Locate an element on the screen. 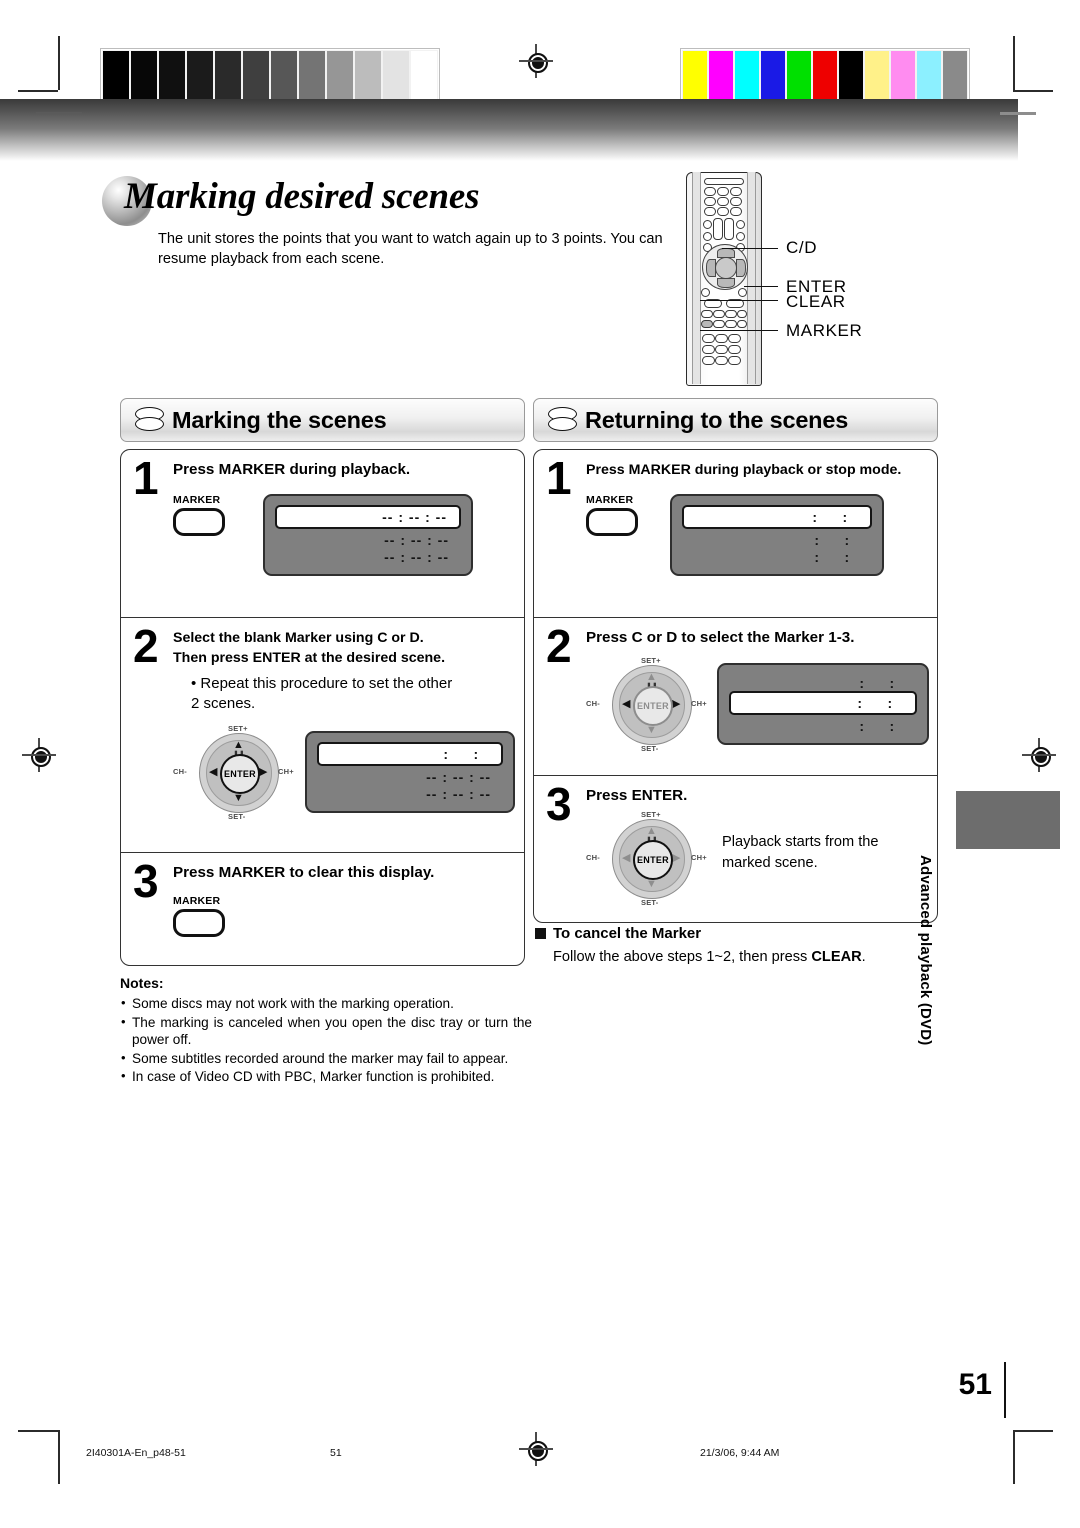 The image size is (1080, 1528). marker-key-label: MARKER is located at coordinates (197, 500).